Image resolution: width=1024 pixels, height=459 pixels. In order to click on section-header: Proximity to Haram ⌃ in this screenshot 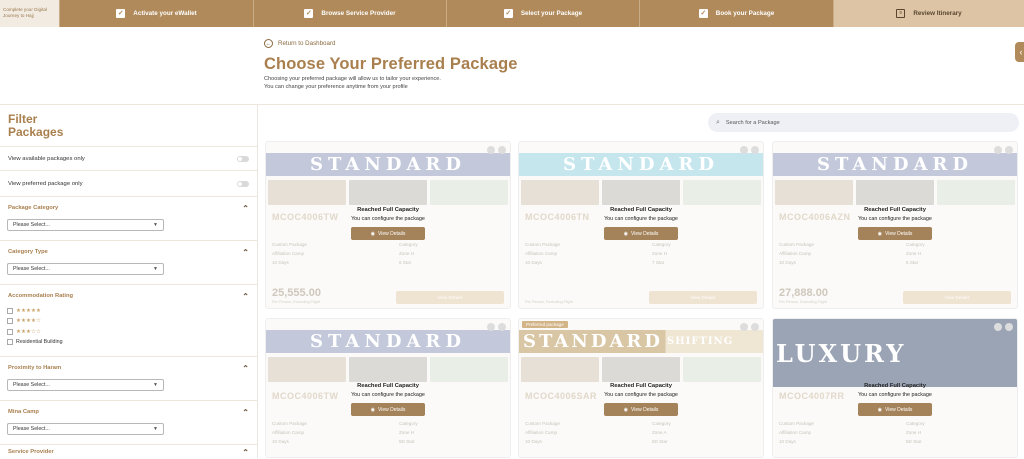, I will do `click(128, 368)`.